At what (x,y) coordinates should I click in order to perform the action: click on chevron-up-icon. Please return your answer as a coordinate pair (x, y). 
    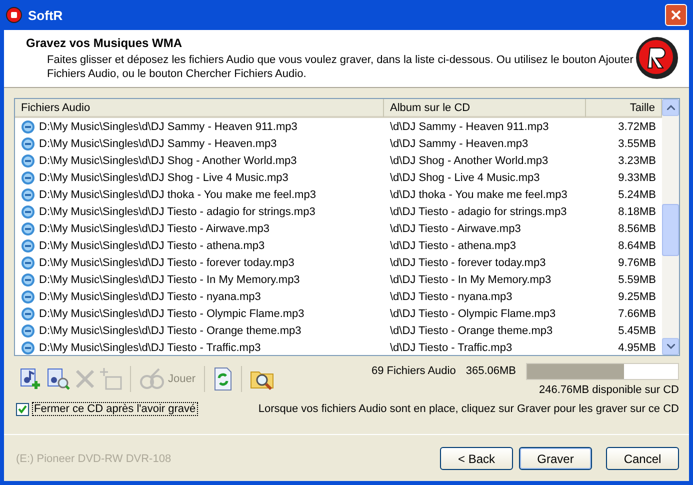
    Looking at the image, I should click on (670, 107).